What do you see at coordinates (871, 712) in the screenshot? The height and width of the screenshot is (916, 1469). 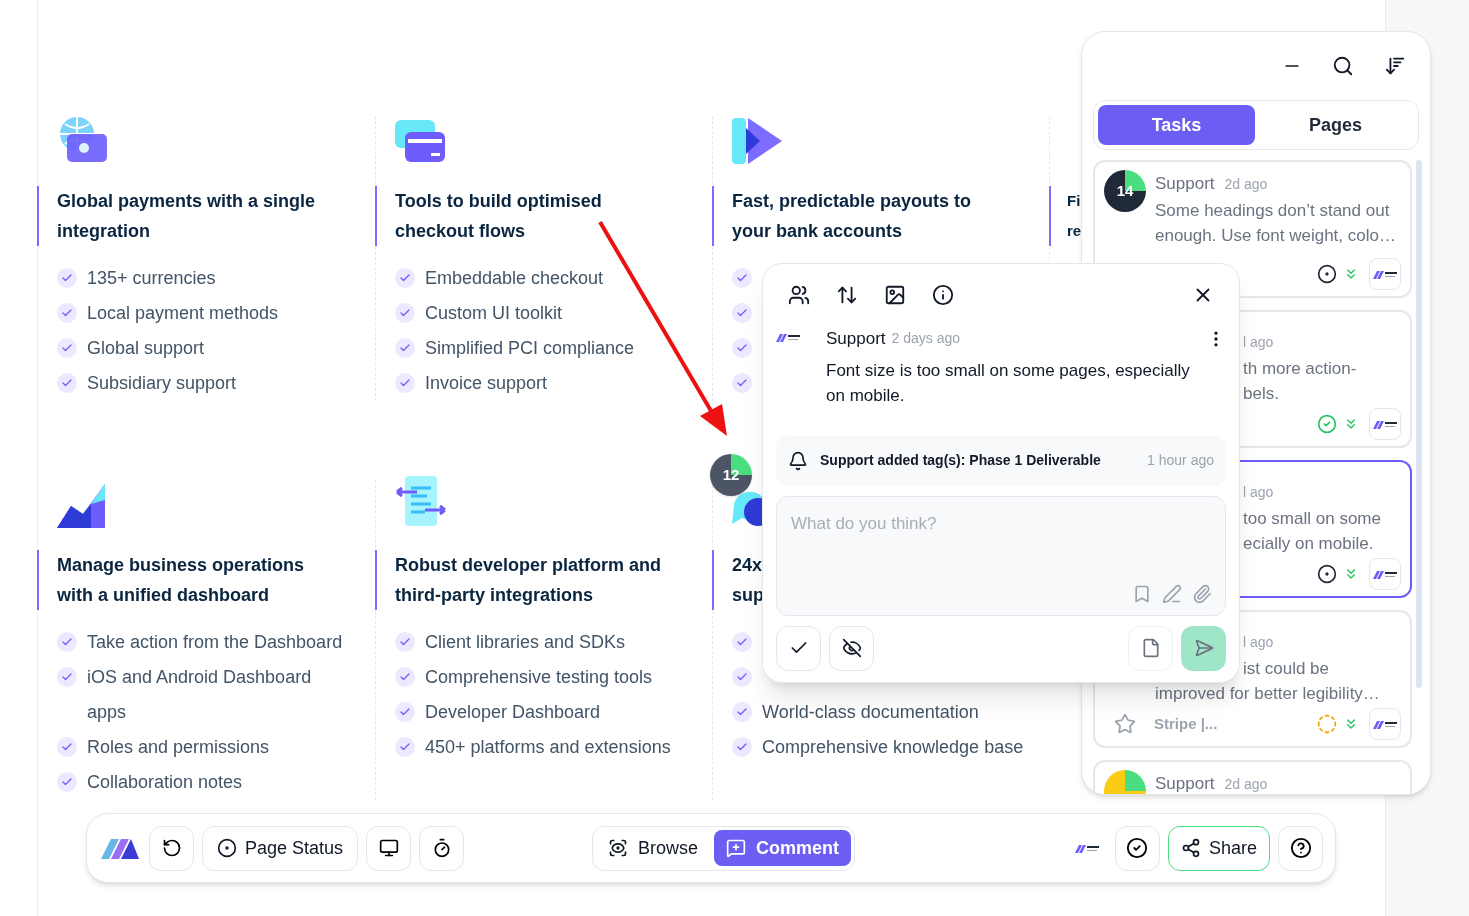 I see `feature-item: World-class documentation` at bounding box center [871, 712].